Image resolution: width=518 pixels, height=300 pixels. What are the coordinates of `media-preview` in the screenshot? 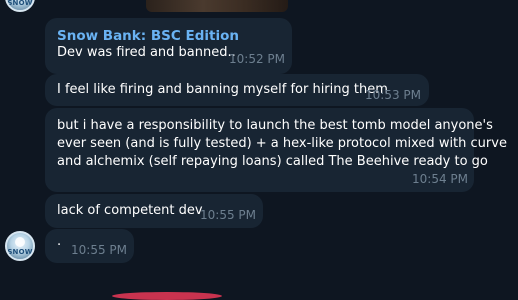 It's located at (217, 6).